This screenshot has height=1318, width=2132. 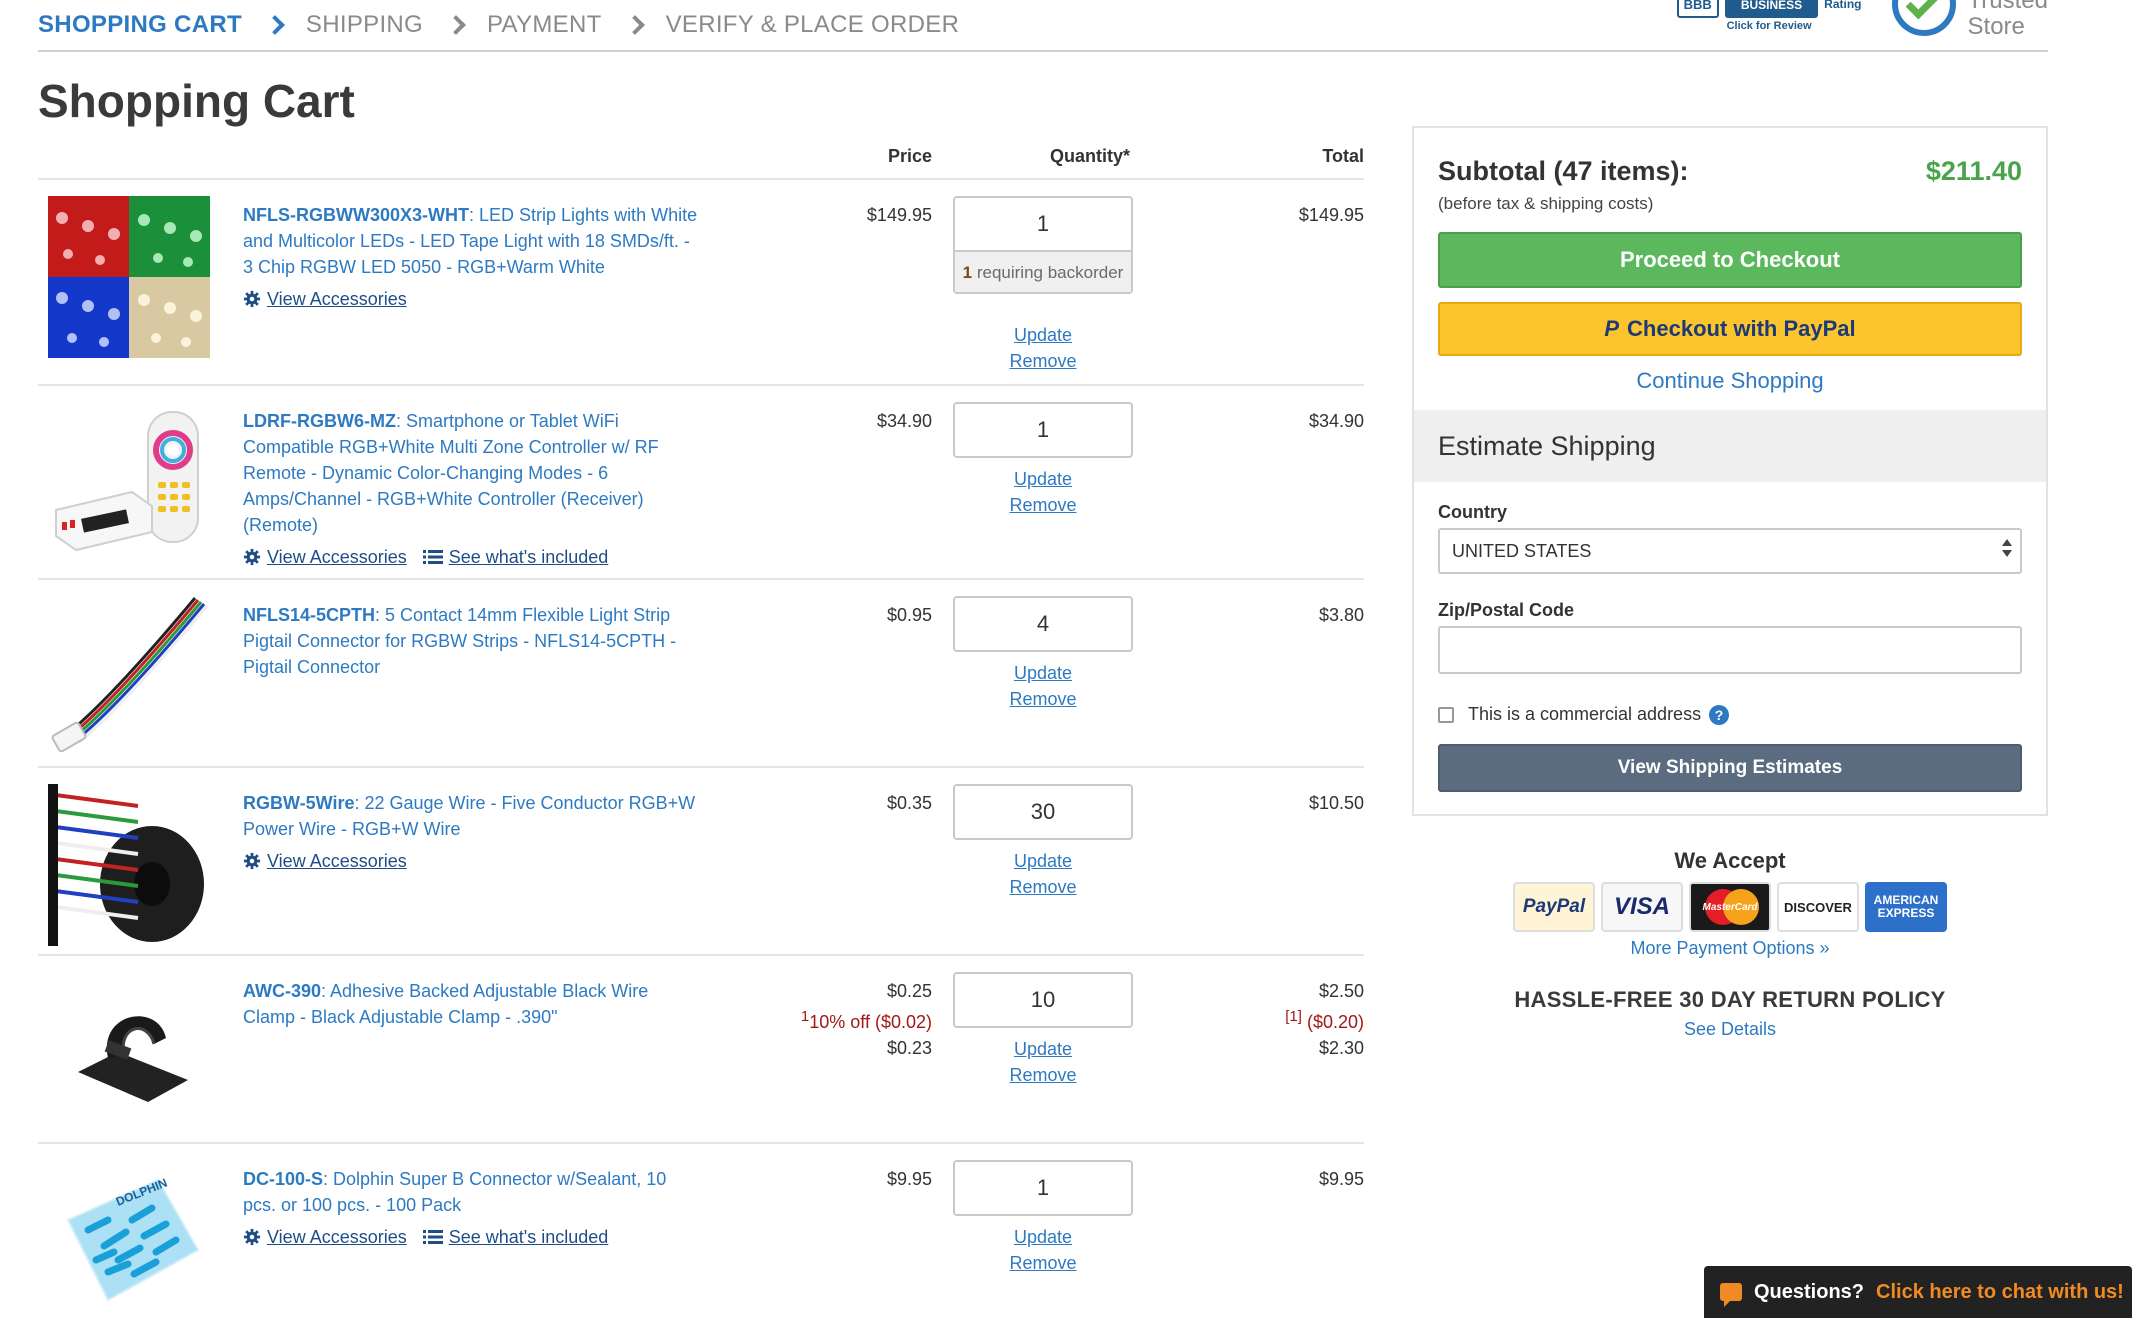 What do you see at coordinates (1730, 1029) in the screenshot?
I see `see-details-link: See Details` at bounding box center [1730, 1029].